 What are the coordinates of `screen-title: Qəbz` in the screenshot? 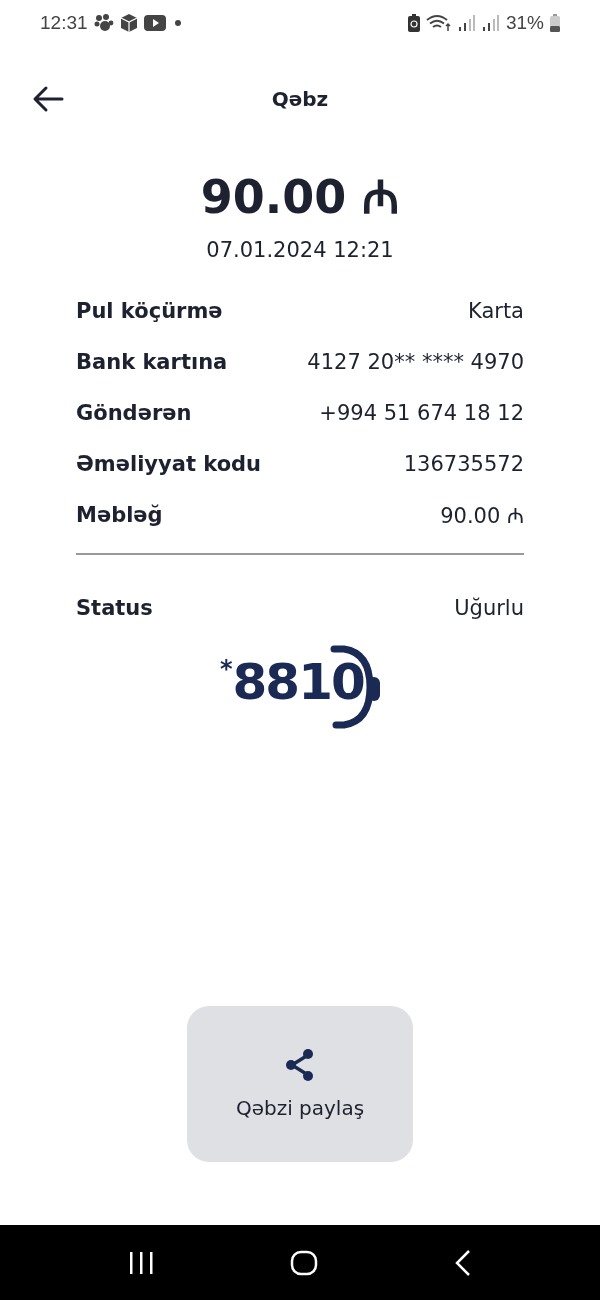 It's located at (300, 99).